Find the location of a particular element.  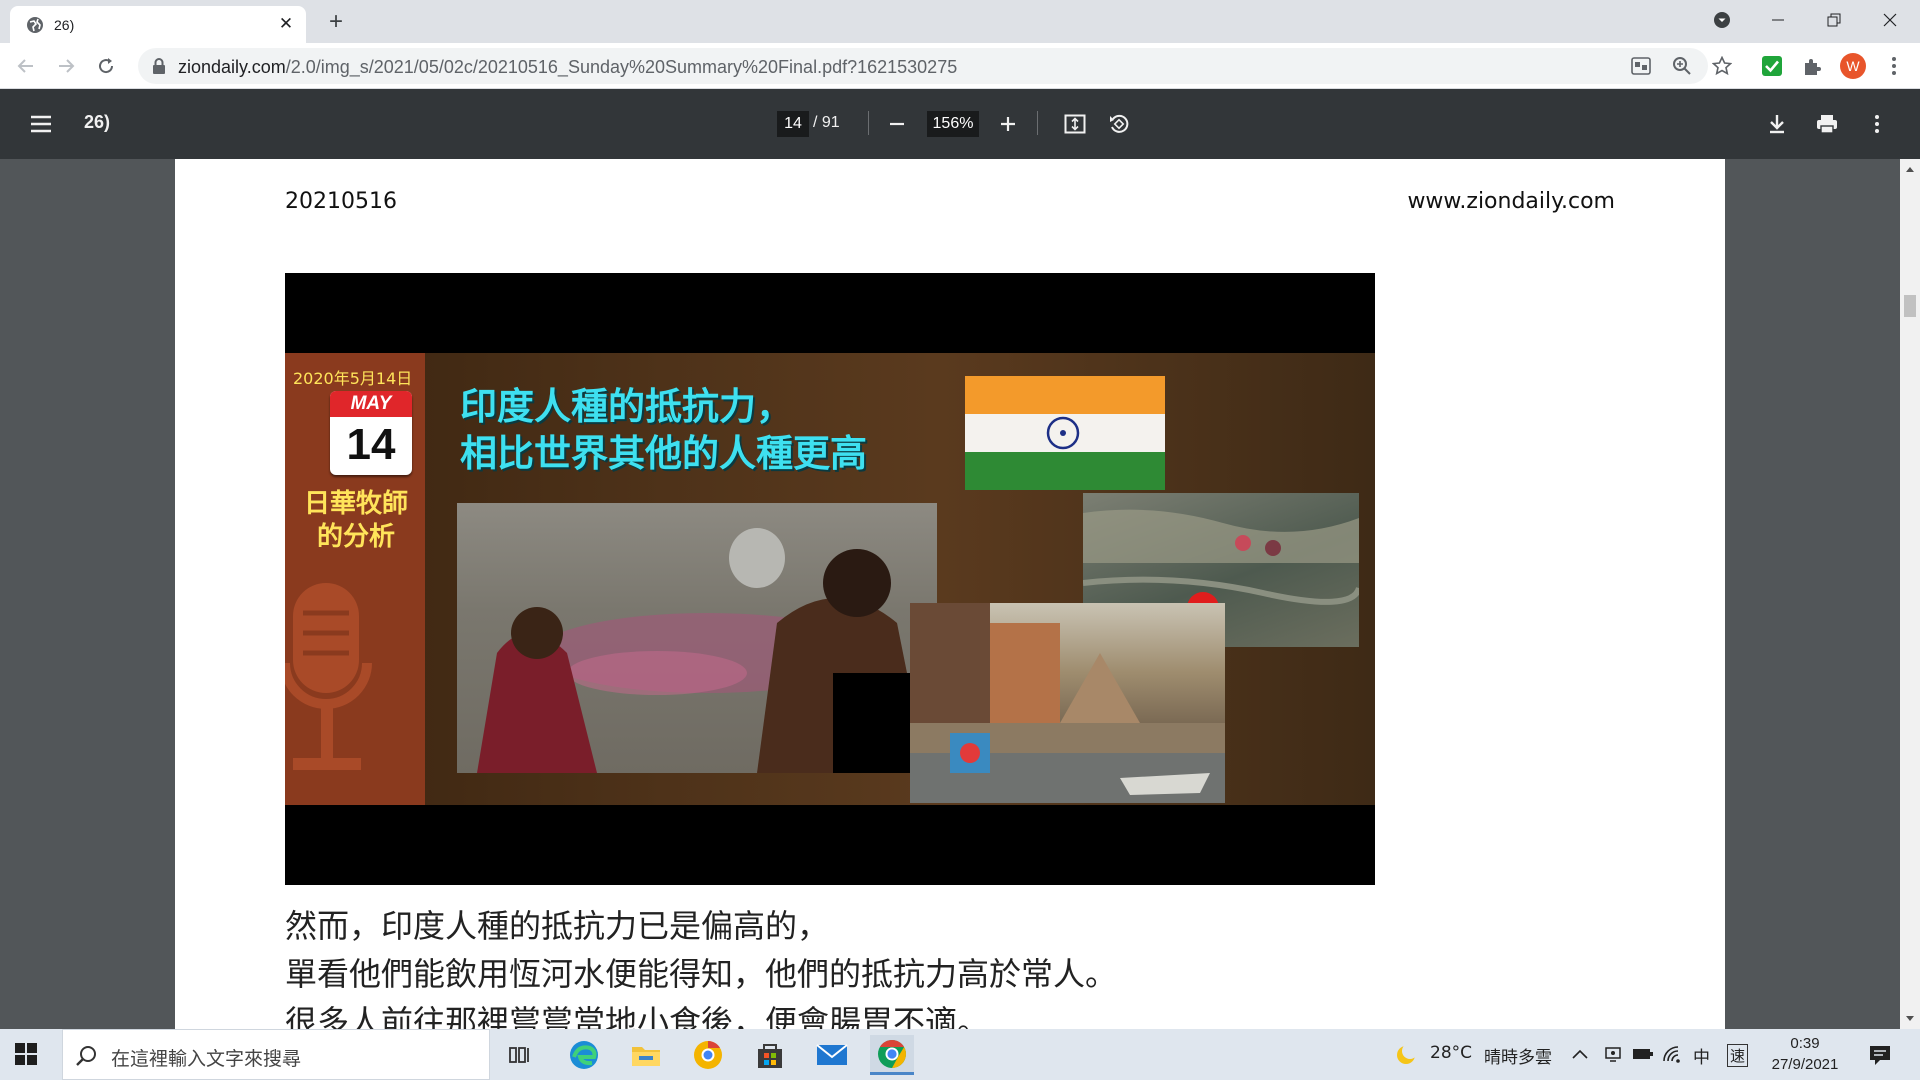

chrome-beta-icon is located at coordinates (708, 1055).